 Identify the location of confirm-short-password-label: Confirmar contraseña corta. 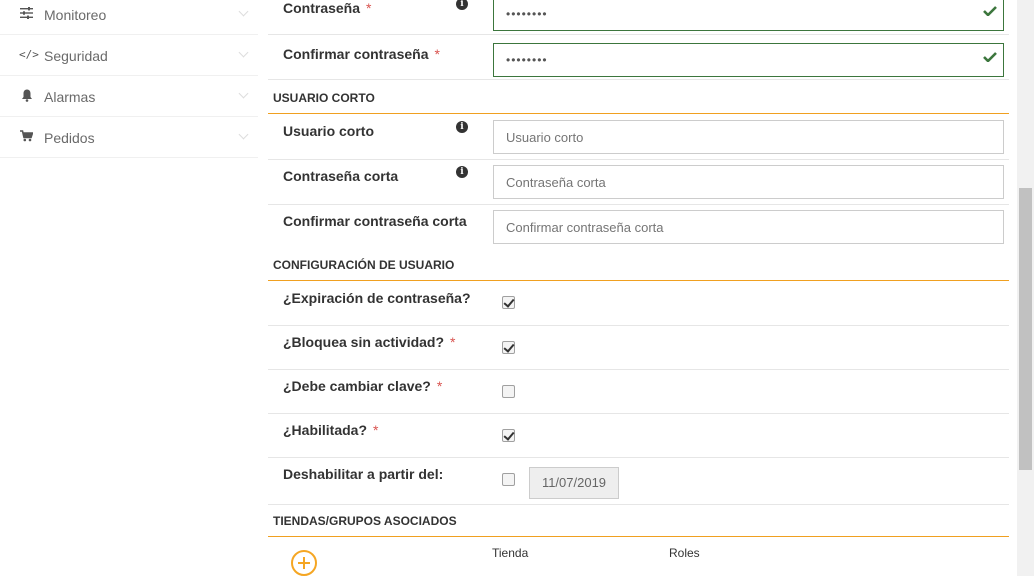
(375, 221).